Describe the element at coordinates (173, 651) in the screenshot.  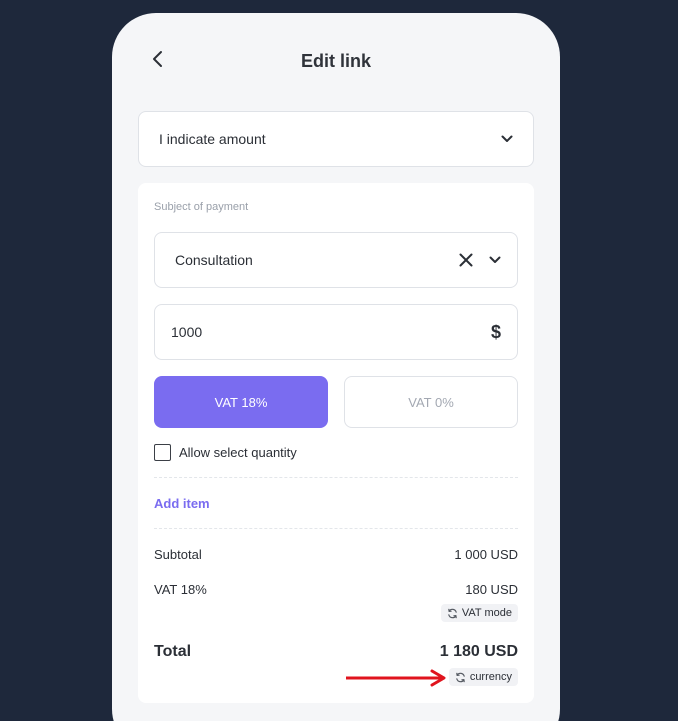
I see `total-label: Total` at that location.